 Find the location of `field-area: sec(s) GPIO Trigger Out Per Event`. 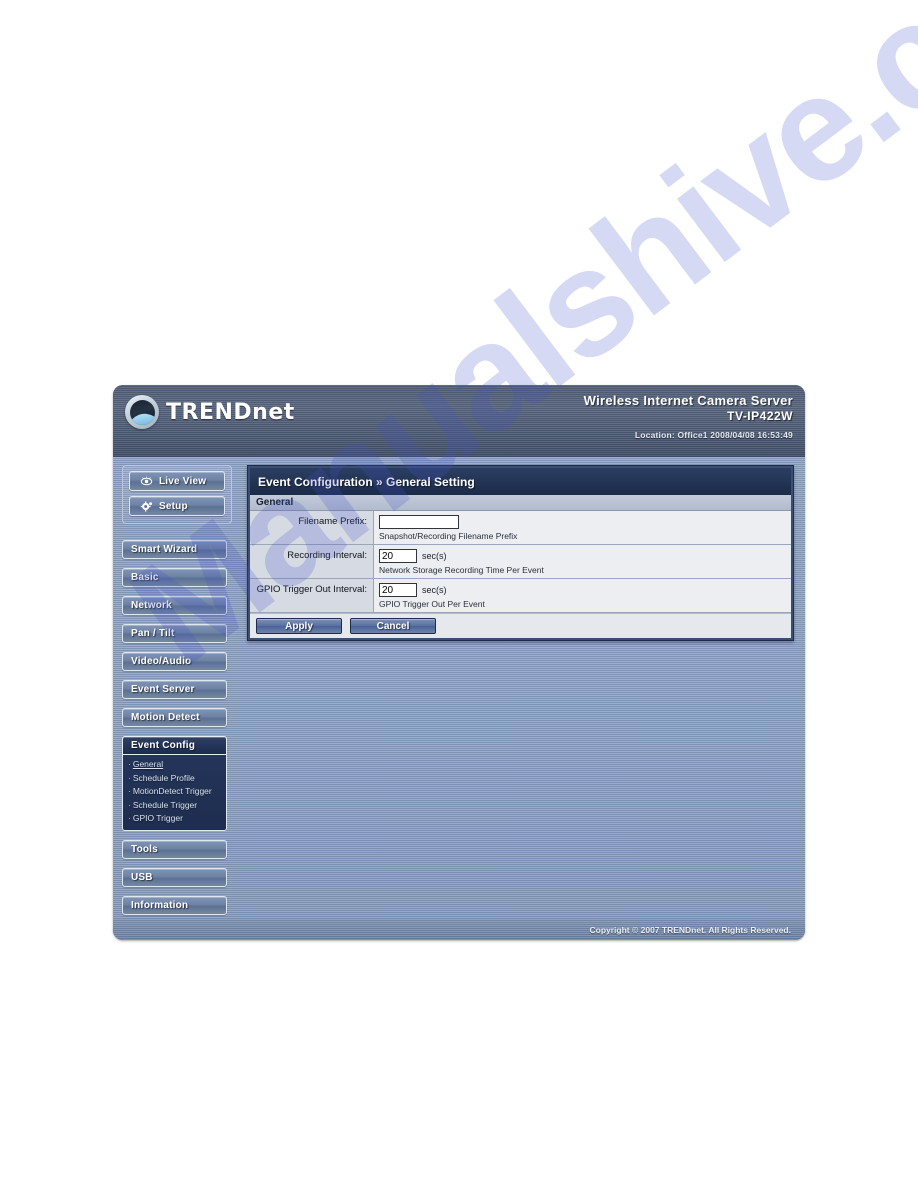

field-area: sec(s) GPIO Trigger Out Per Event is located at coordinates (582, 595).